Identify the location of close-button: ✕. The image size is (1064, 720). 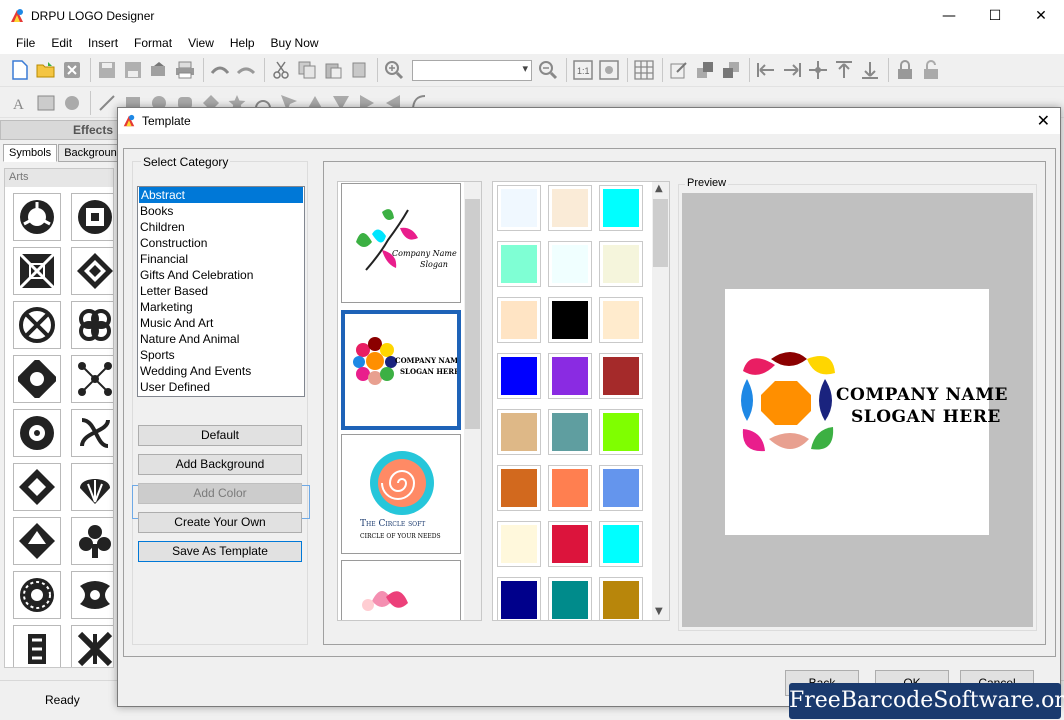
(1041, 16).